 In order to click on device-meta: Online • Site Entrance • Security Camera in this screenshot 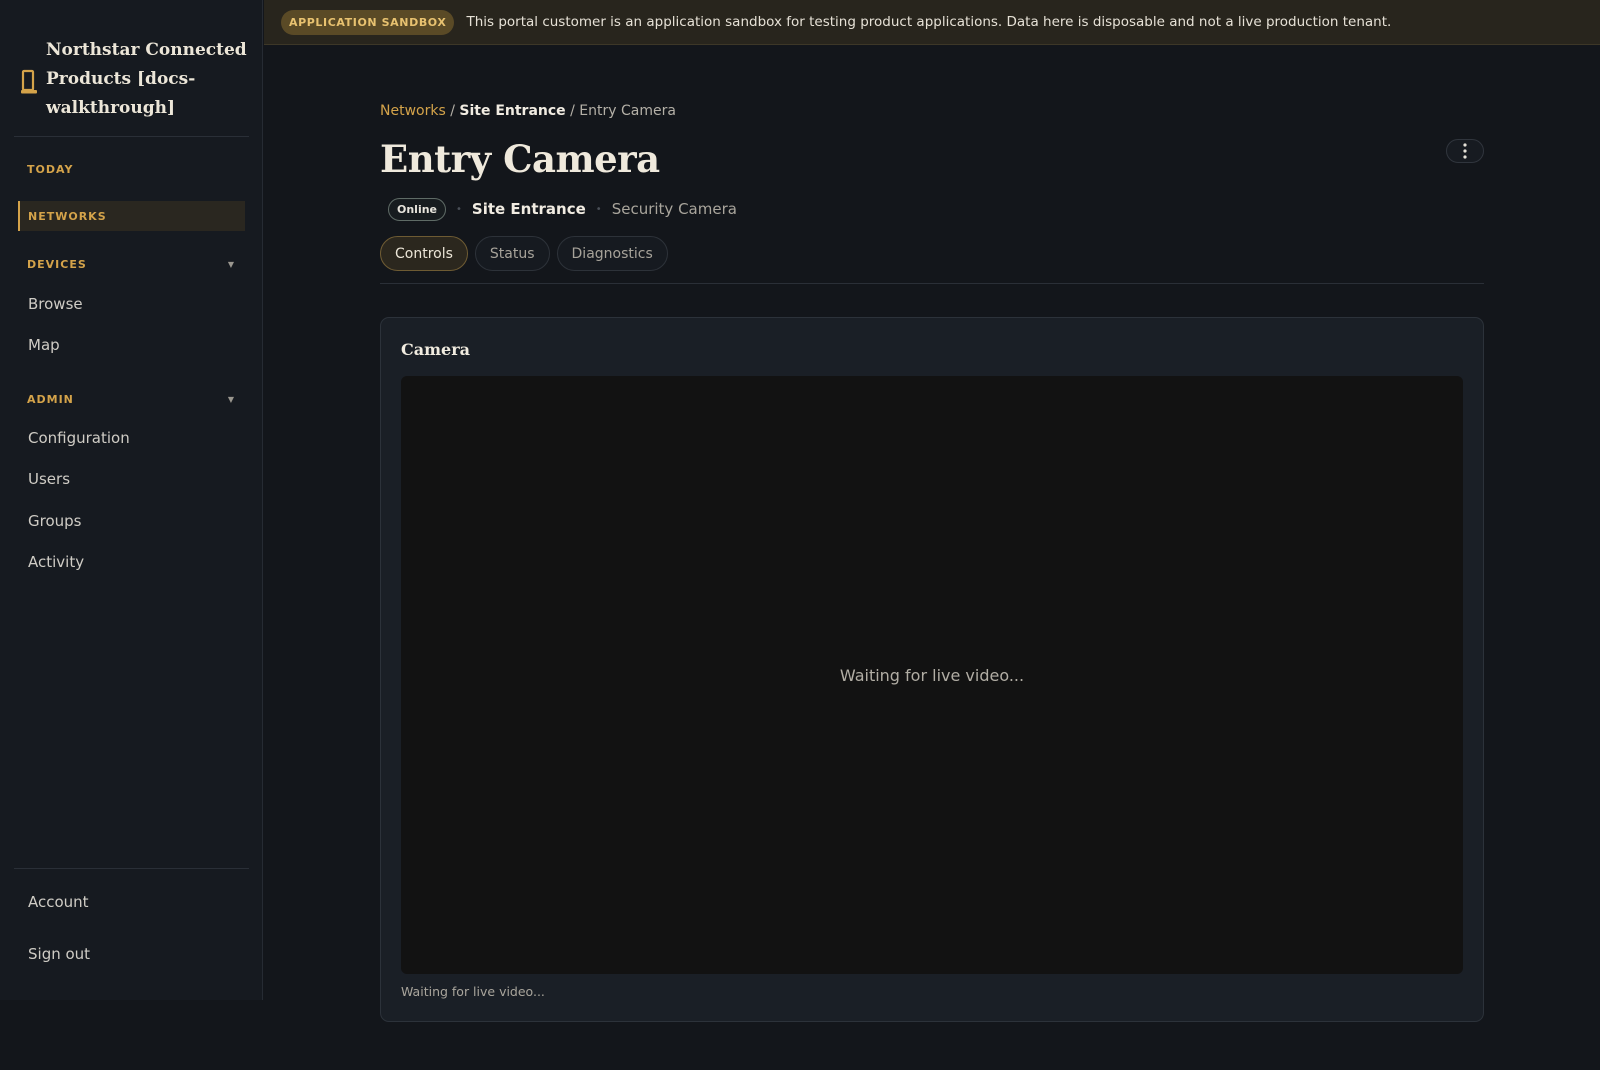, I will do `click(562, 209)`.